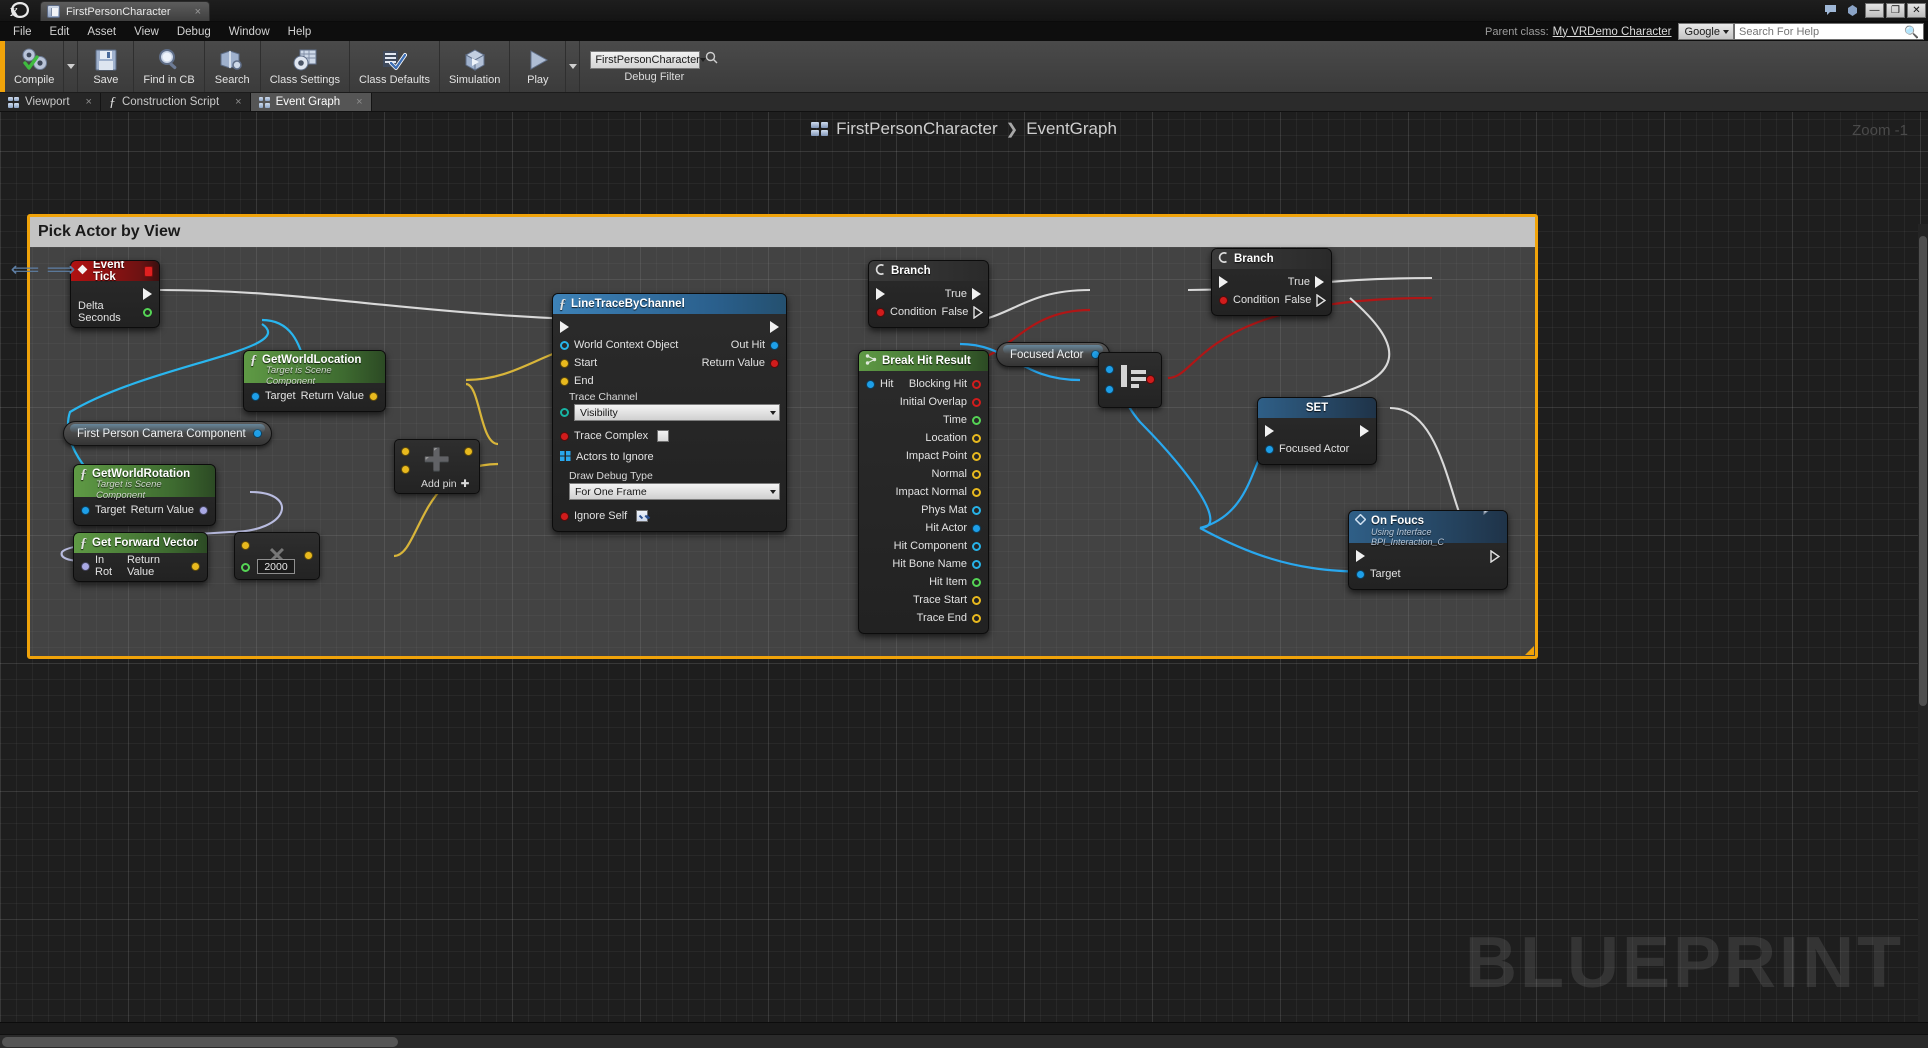 The width and height of the screenshot is (1928, 1048). Describe the element at coordinates (928, 294) in the screenshot. I see `node-branch-1: Branch True Condition False` at that location.